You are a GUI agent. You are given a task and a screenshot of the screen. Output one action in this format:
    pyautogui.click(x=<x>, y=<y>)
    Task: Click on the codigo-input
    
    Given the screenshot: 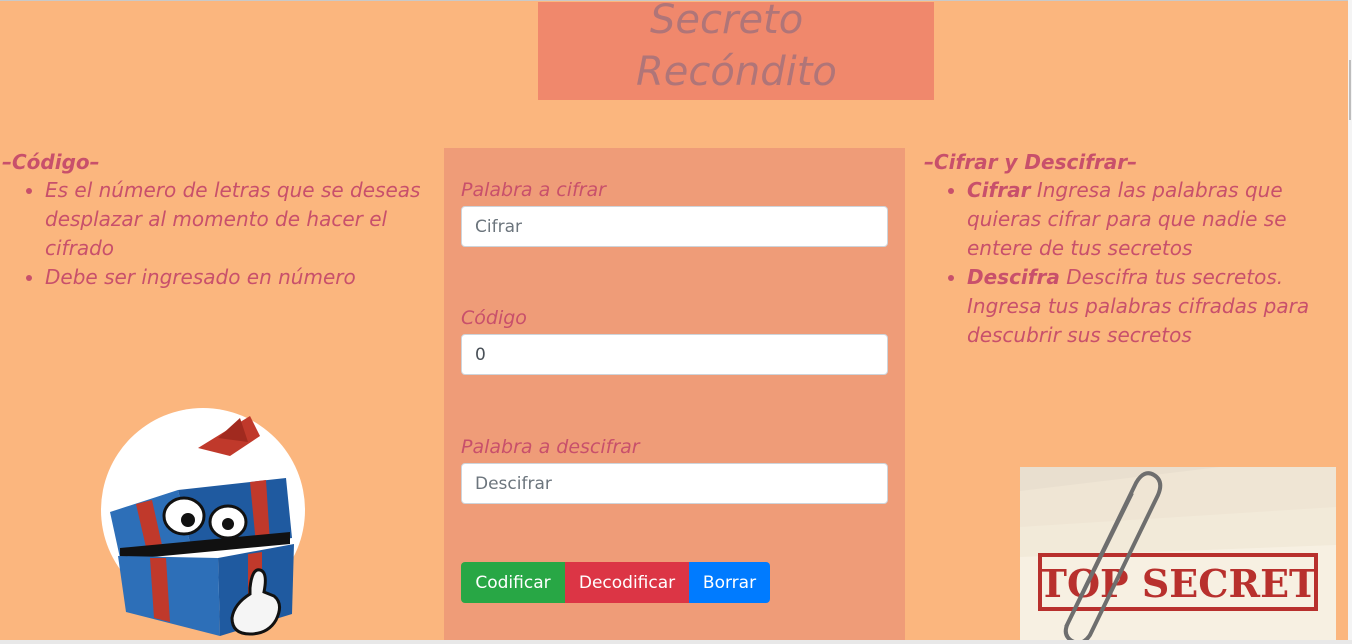 What is the action you would take?
    pyautogui.click(x=674, y=354)
    